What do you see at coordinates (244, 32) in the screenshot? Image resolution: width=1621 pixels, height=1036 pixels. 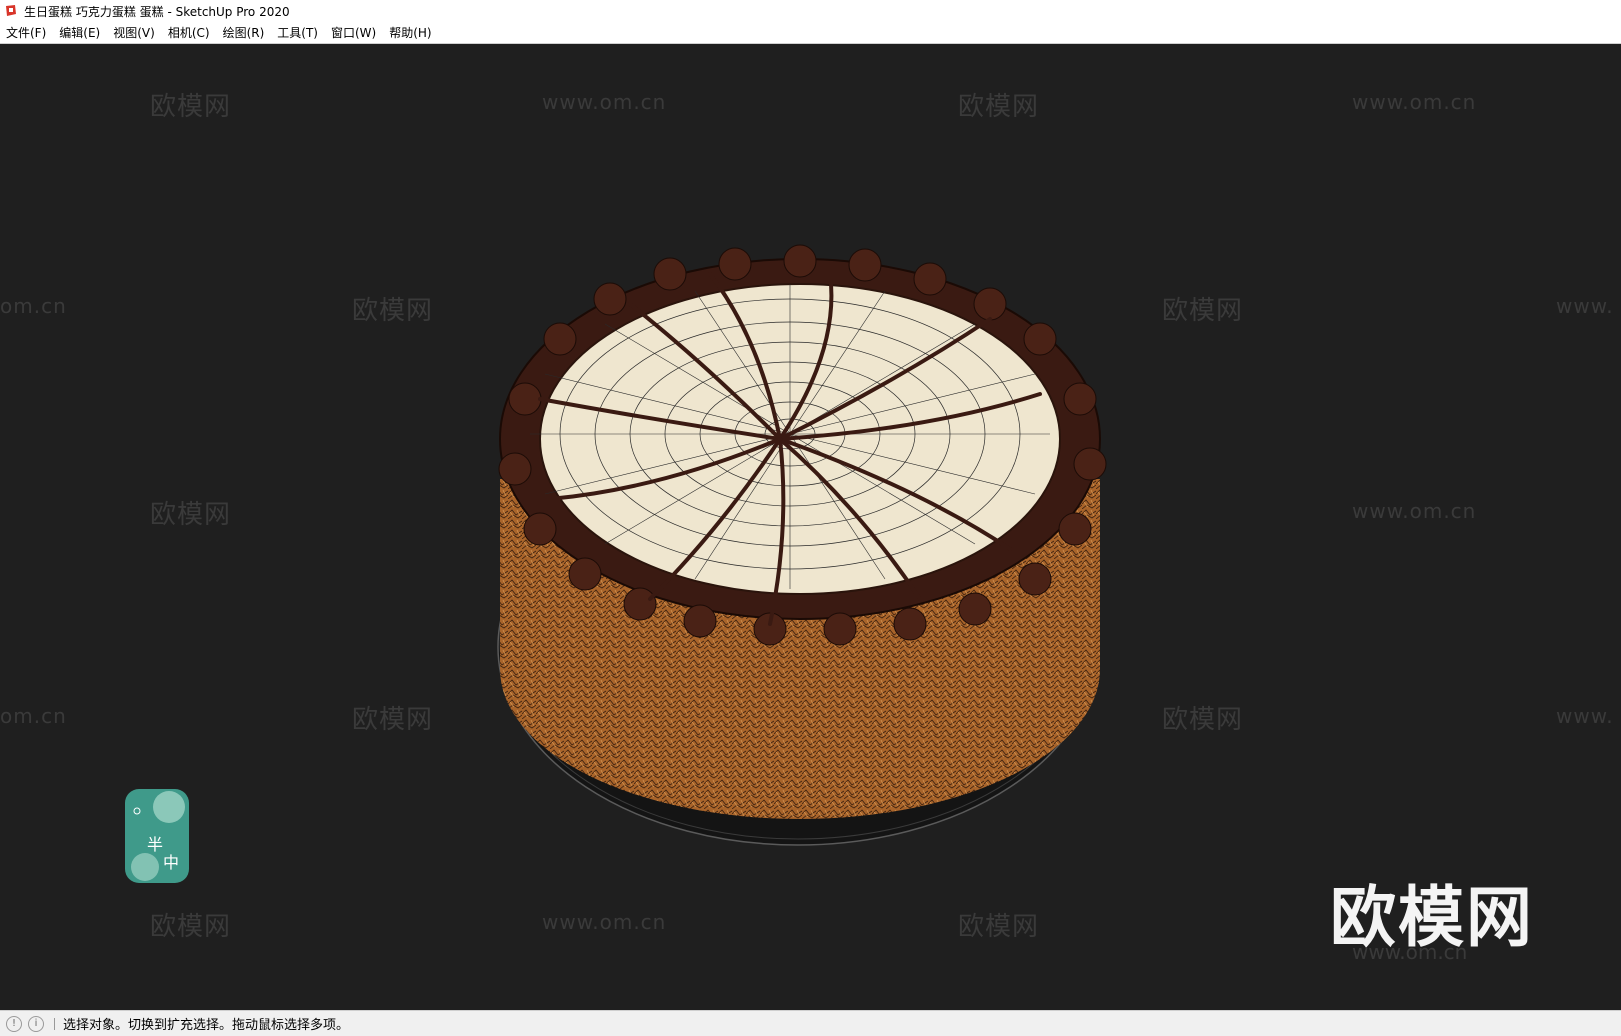 I see `menu-draw: 绘图(R)` at bounding box center [244, 32].